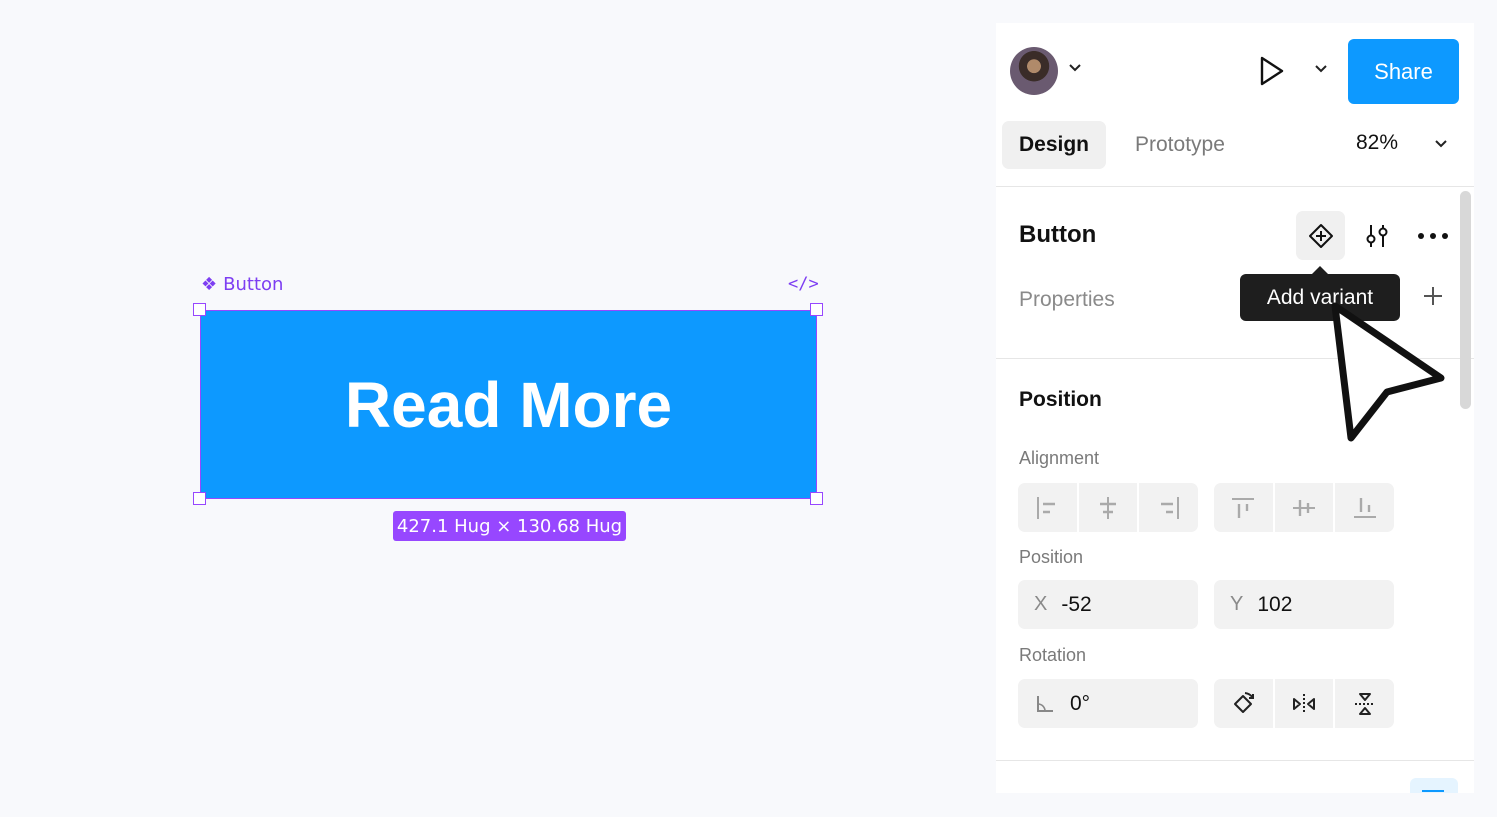 The width and height of the screenshot is (1497, 817). I want to click on avatar, so click(1034, 71).